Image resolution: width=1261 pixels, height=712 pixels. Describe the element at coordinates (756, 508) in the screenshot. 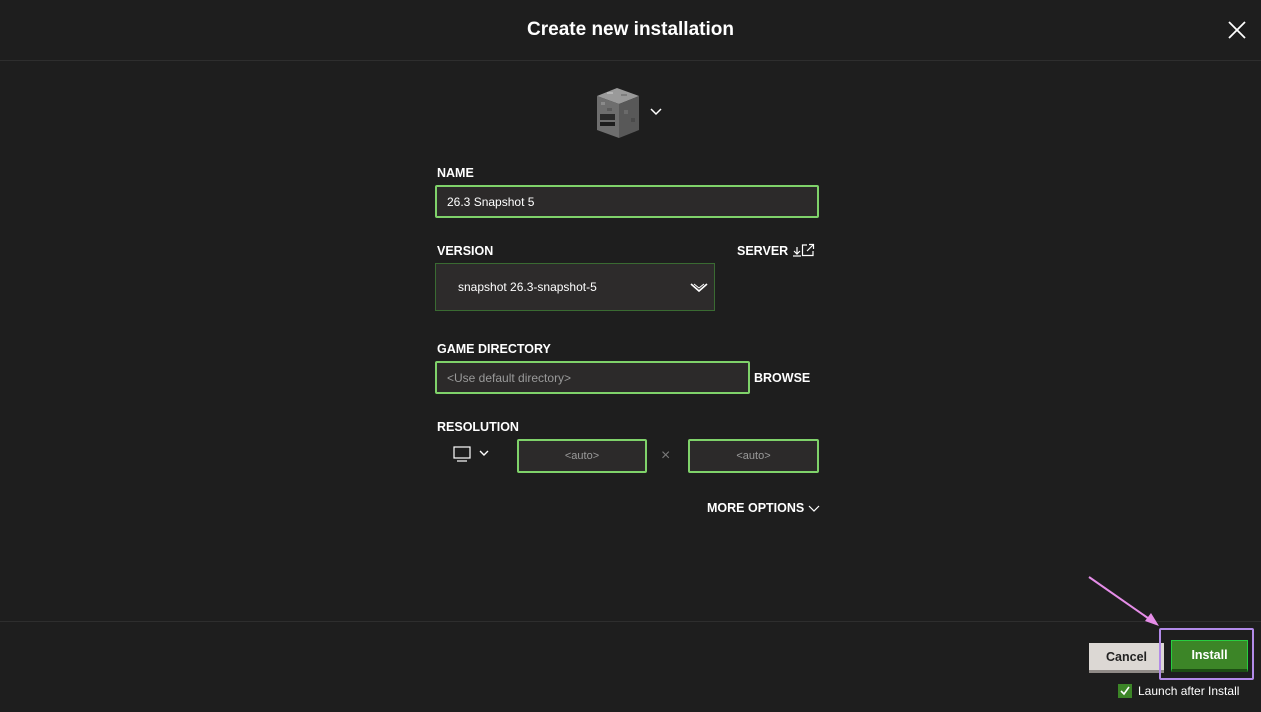

I see `more-options-label: MORE OPTIONS` at that location.